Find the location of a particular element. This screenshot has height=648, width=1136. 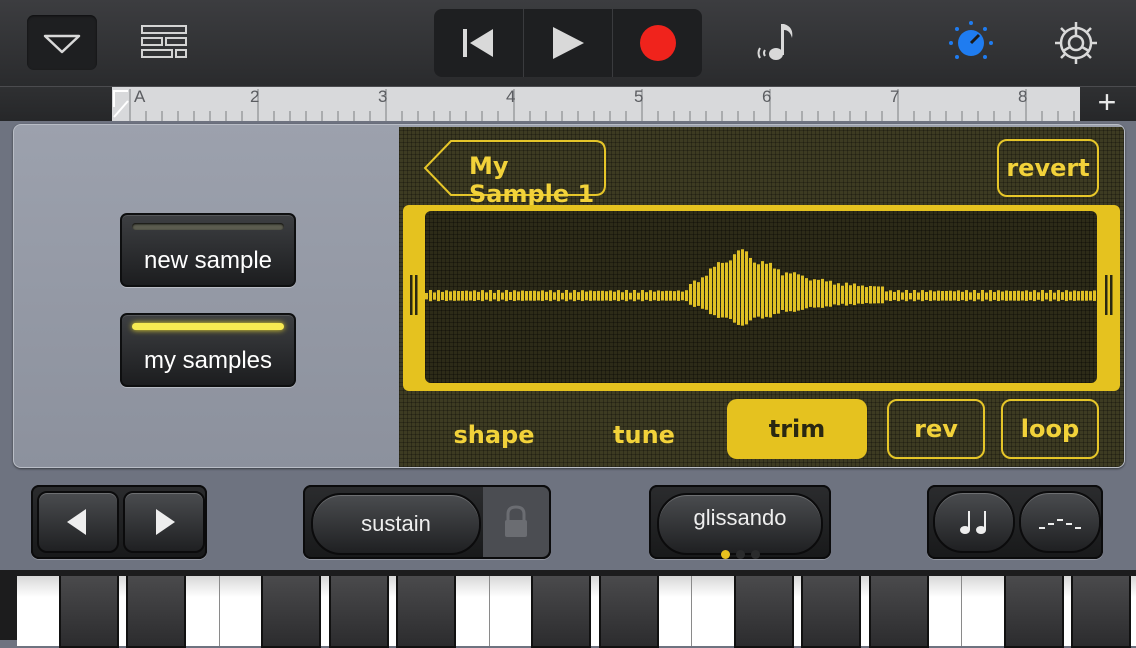

loop-label: loop is located at coordinates (1050, 429).